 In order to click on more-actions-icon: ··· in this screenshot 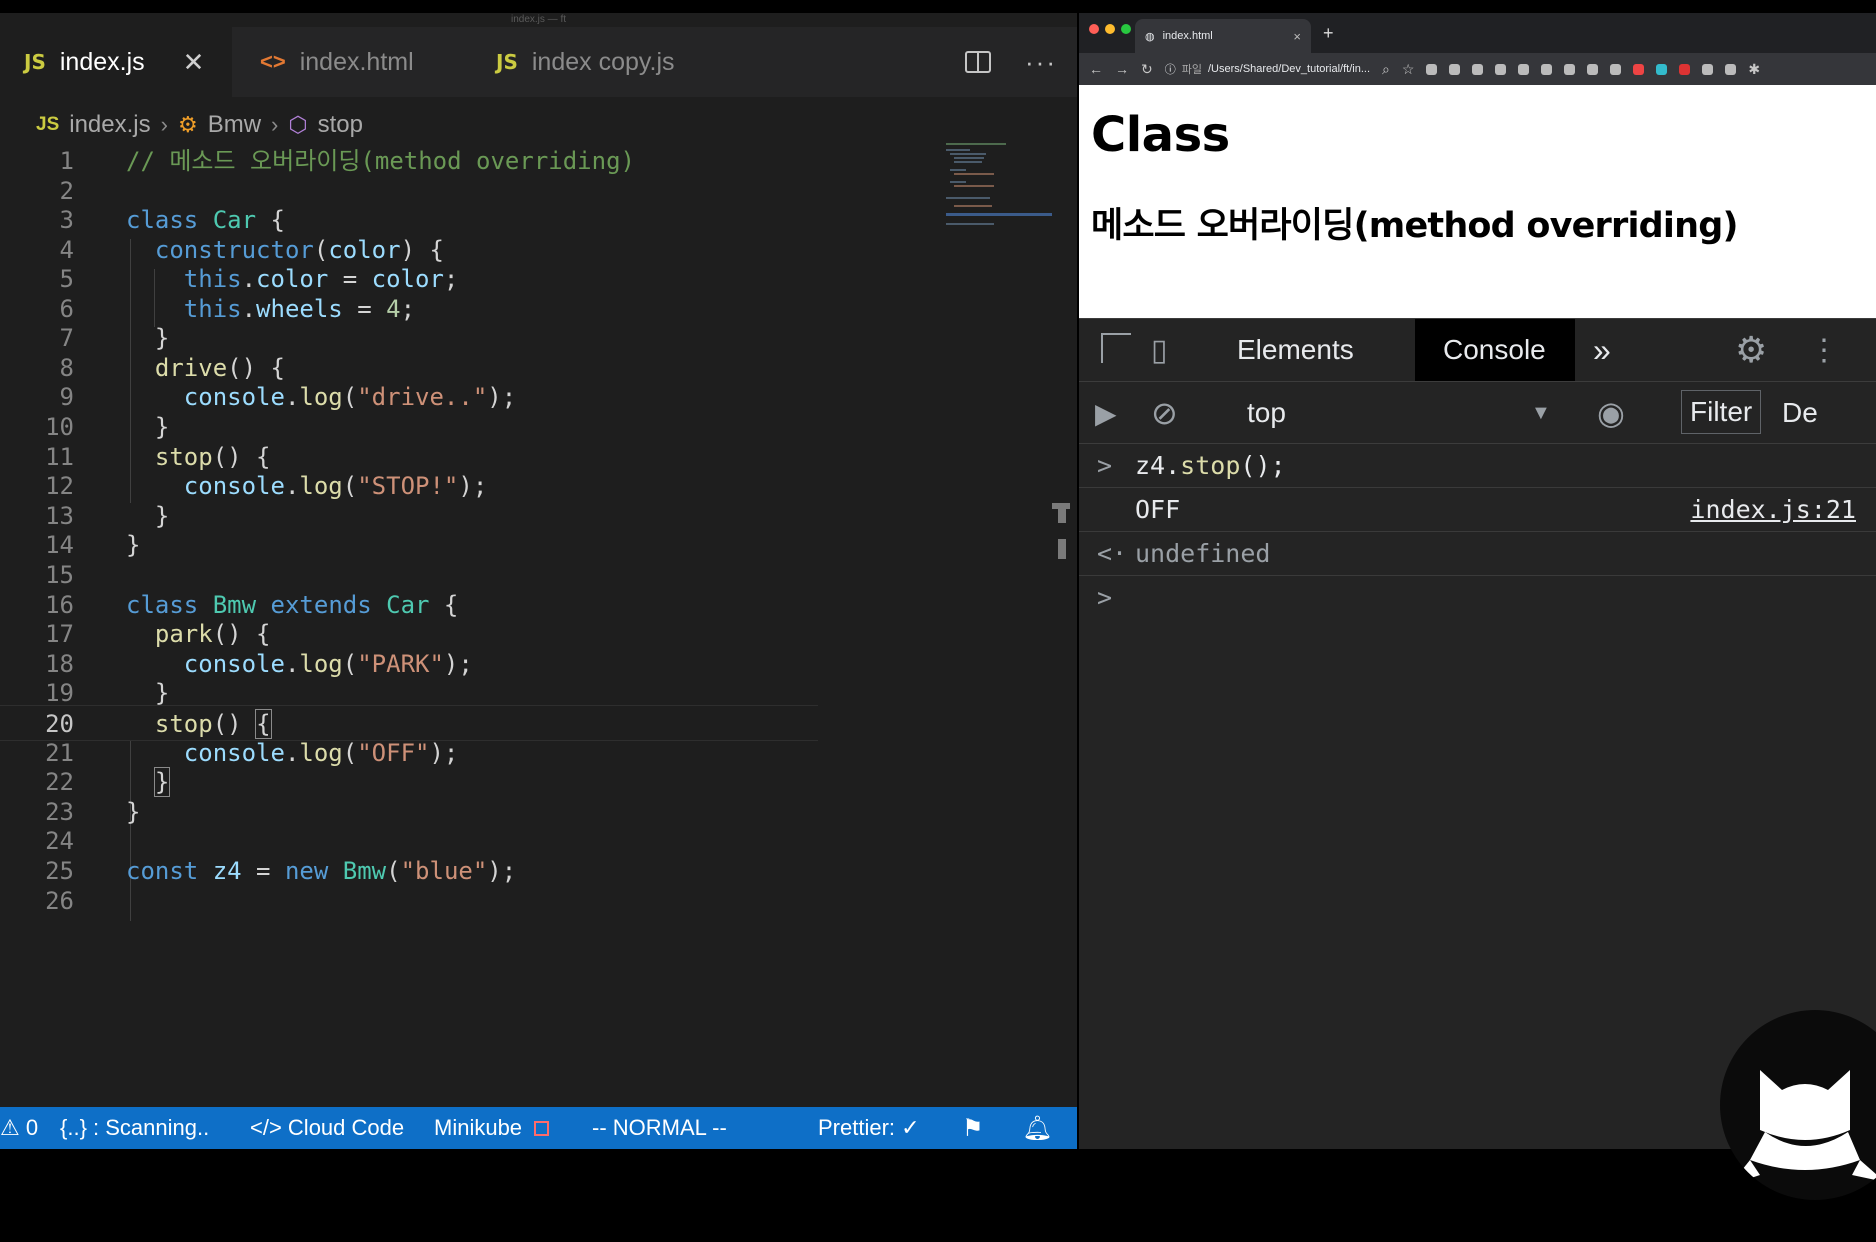, I will do `click(1041, 62)`.